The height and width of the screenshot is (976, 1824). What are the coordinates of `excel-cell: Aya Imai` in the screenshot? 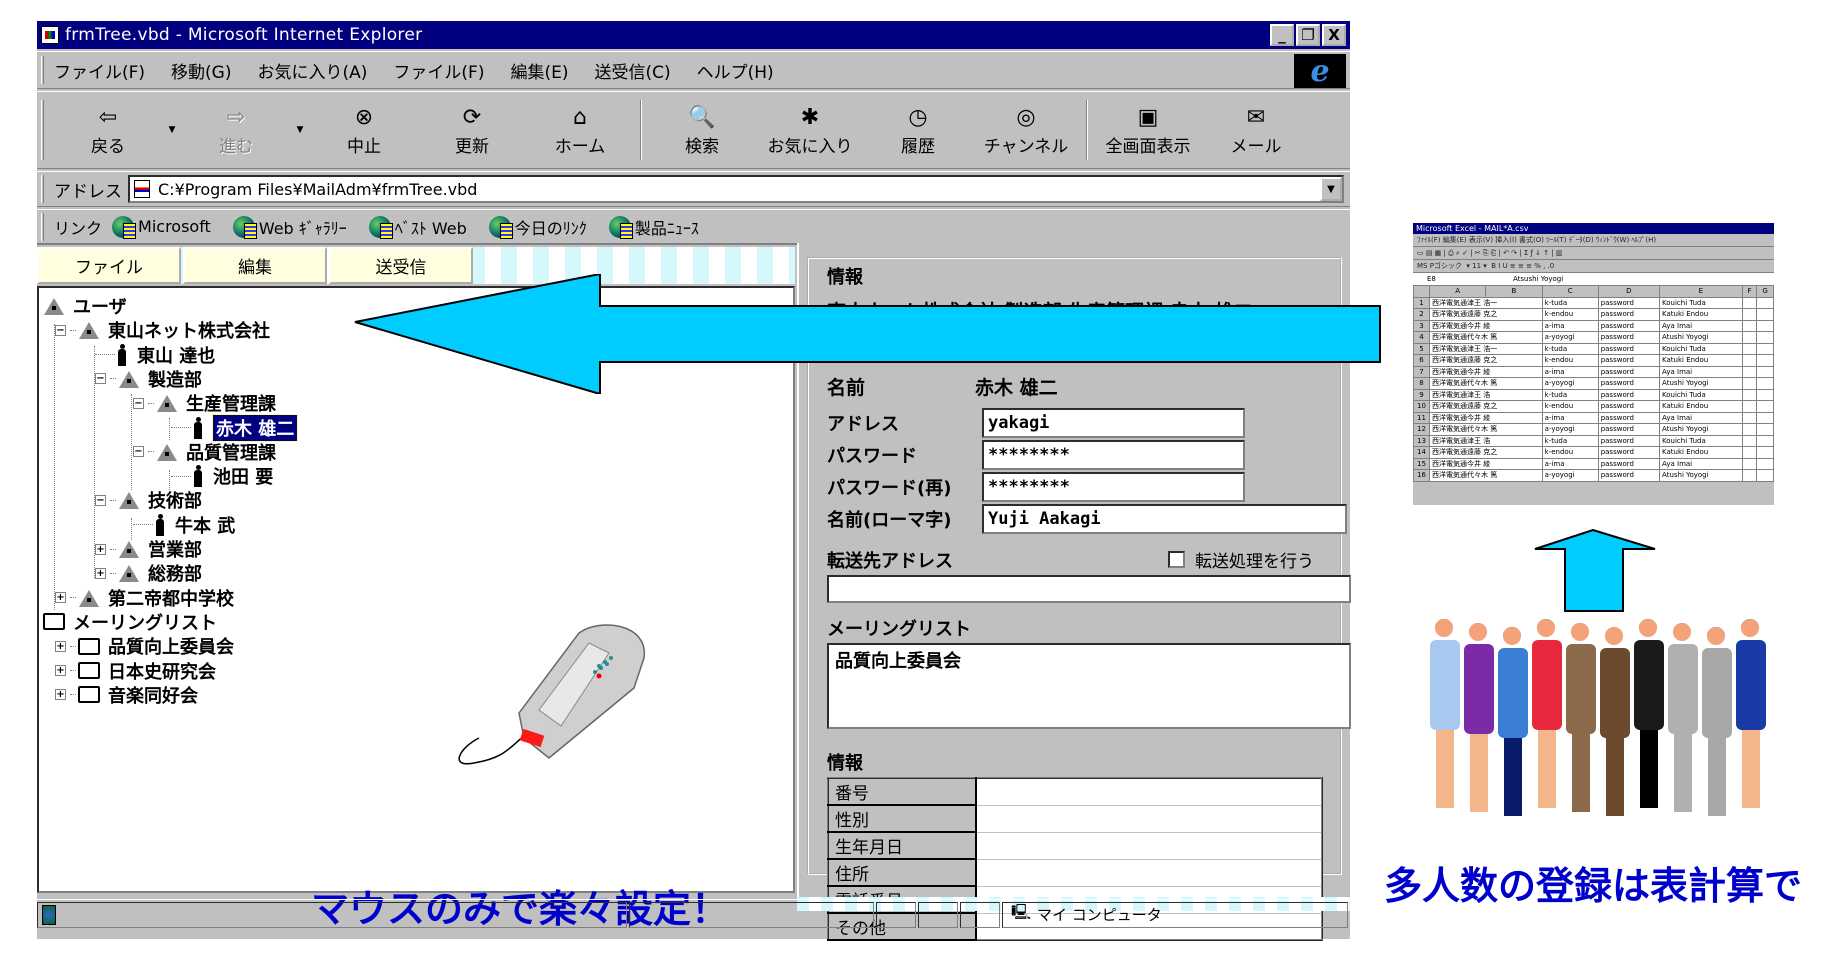 It's located at (1701, 325).